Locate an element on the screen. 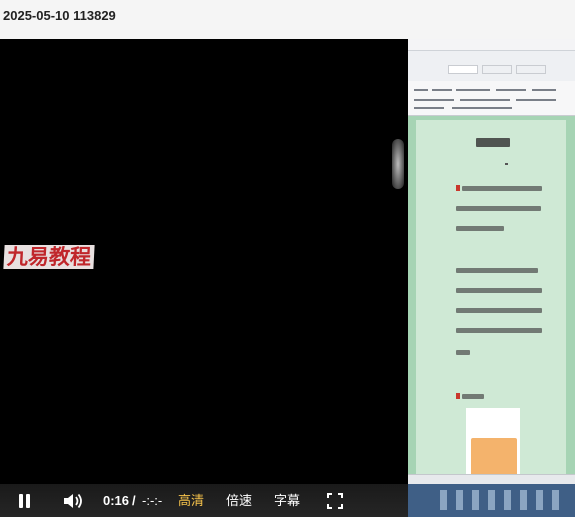 This screenshot has height=517, width=575. doc-page-title is located at coordinates (493, 142).